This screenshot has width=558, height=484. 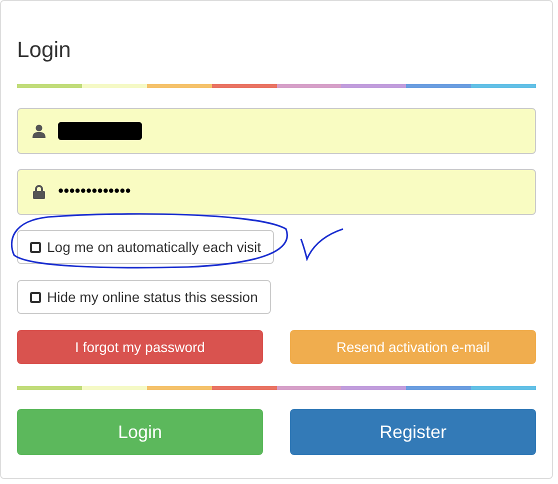 What do you see at coordinates (94, 192) in the screenshot?
I see `password-value: •••••••••••••` at bounding box center [94, 192].